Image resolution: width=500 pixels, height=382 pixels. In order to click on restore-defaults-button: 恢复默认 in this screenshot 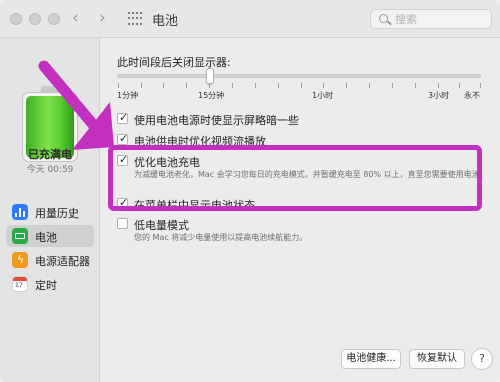, I will do `click(437, 359)`.